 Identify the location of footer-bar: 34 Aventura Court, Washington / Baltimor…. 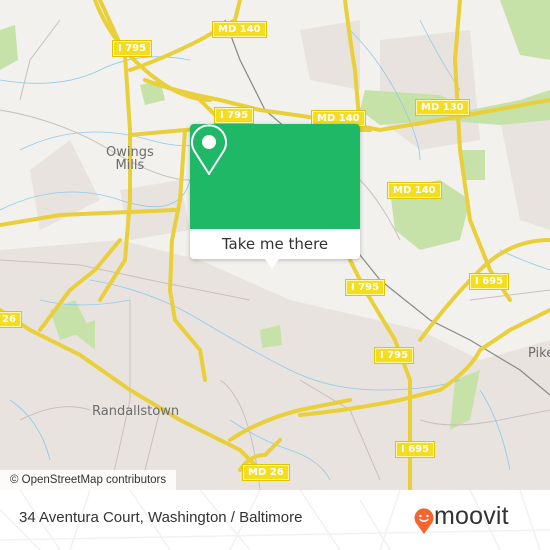
(275, 520).